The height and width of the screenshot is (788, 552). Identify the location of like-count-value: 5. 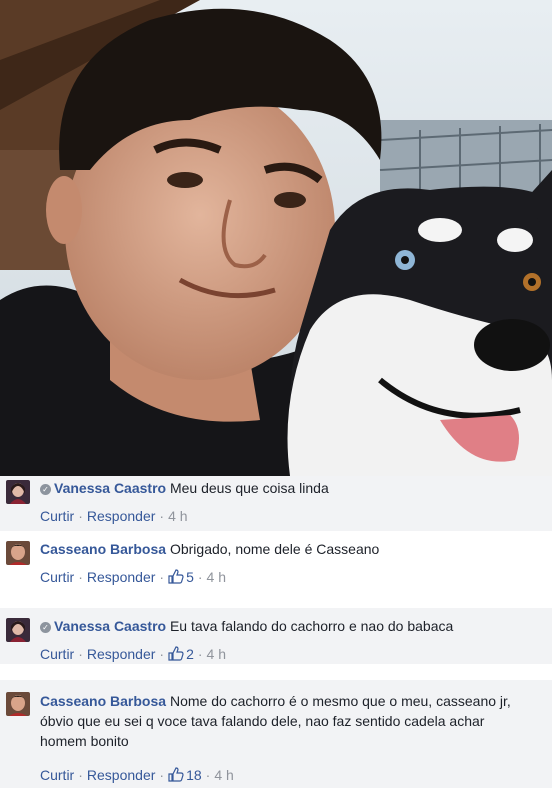
(190, 577).